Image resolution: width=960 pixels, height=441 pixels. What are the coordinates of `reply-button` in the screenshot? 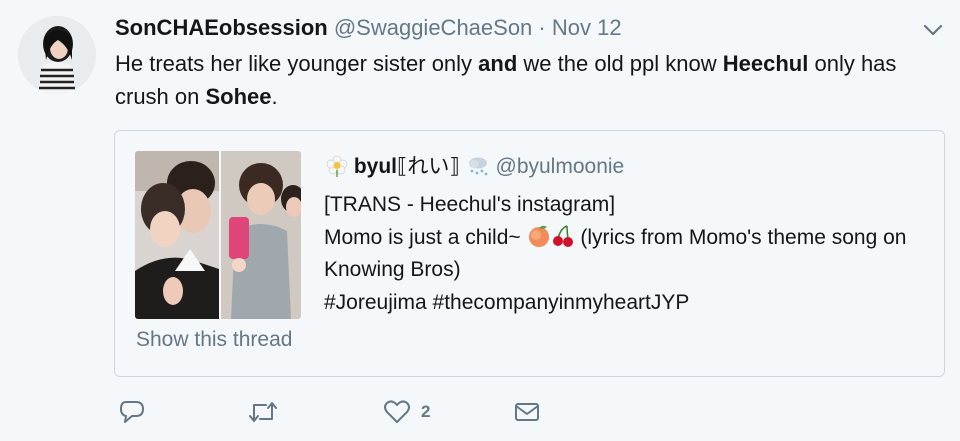 It's located at (132, 412).